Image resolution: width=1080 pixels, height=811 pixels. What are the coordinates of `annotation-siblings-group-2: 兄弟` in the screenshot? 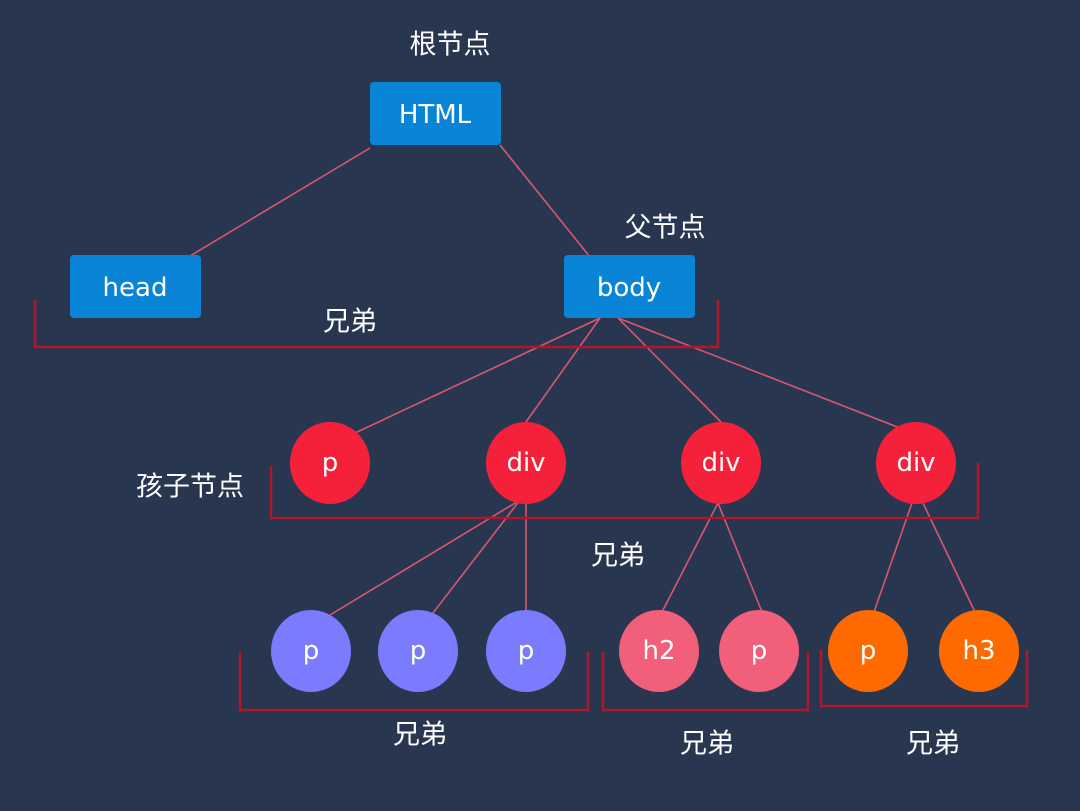 It's located at (707, 744).